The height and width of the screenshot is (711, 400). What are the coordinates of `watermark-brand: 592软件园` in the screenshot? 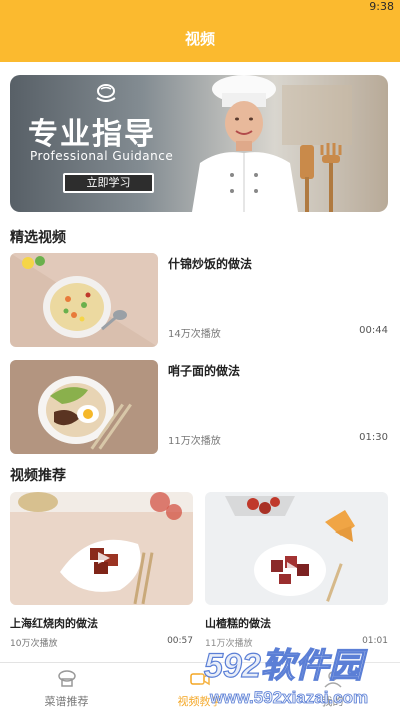 It's located at (286, 666).